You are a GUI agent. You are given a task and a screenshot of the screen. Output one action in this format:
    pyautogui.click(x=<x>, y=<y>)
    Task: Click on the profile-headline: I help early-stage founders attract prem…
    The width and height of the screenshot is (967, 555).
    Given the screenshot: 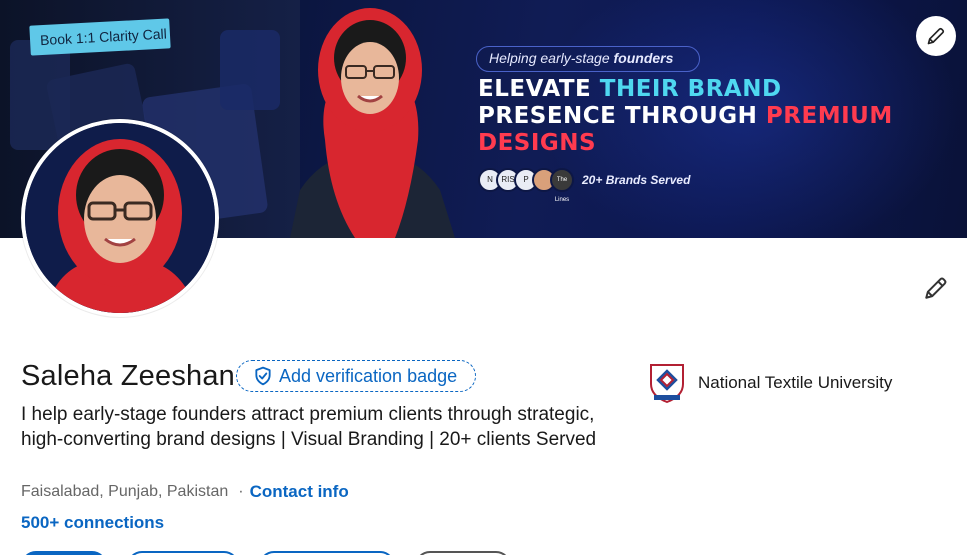 What is the action you would take?
    pyautogui.click(x=309, y=427)
    